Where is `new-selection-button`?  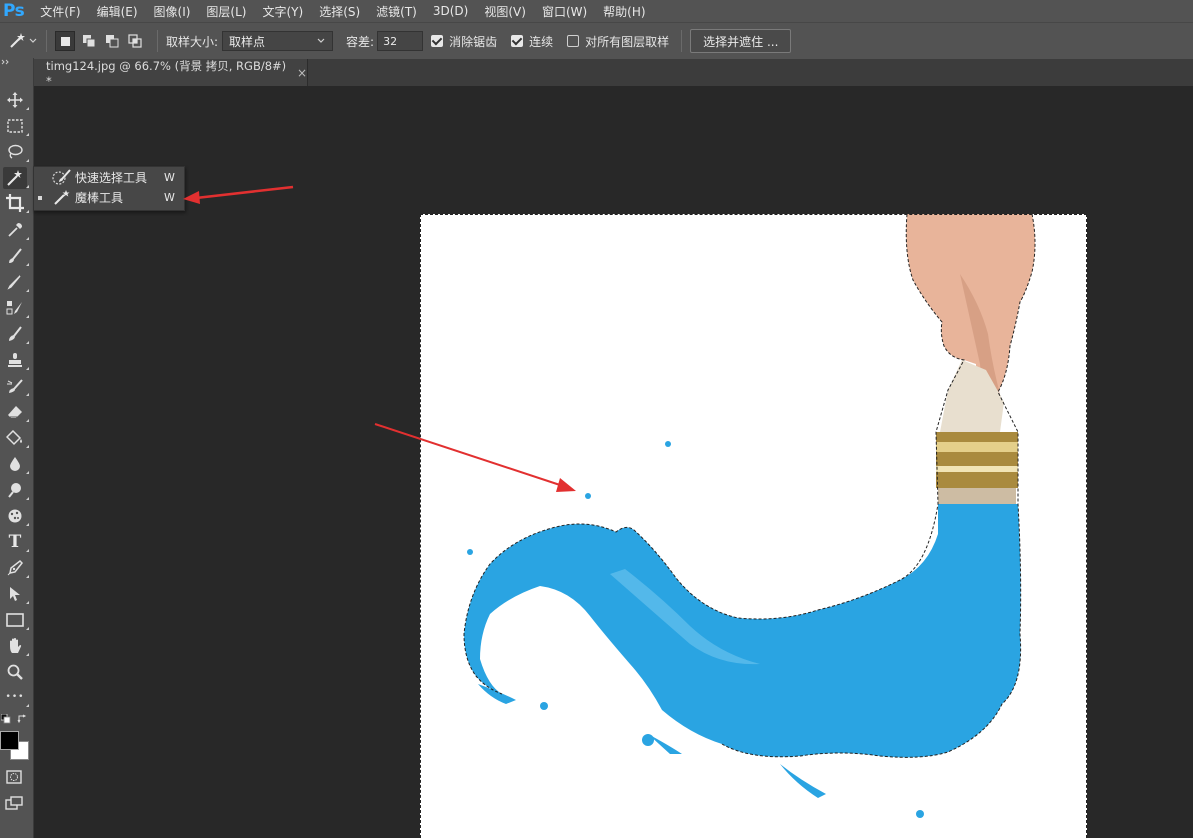
new-selection-button is located at coordinates (65, 41).